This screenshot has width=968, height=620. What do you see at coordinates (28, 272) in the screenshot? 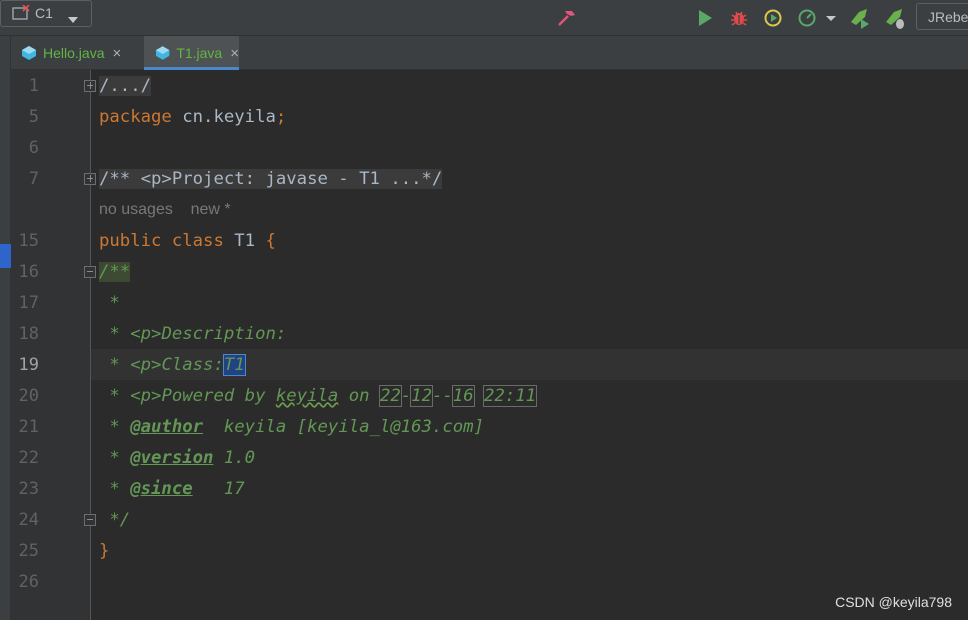
I see `line-number: 16` at bounding box center [28, 272].